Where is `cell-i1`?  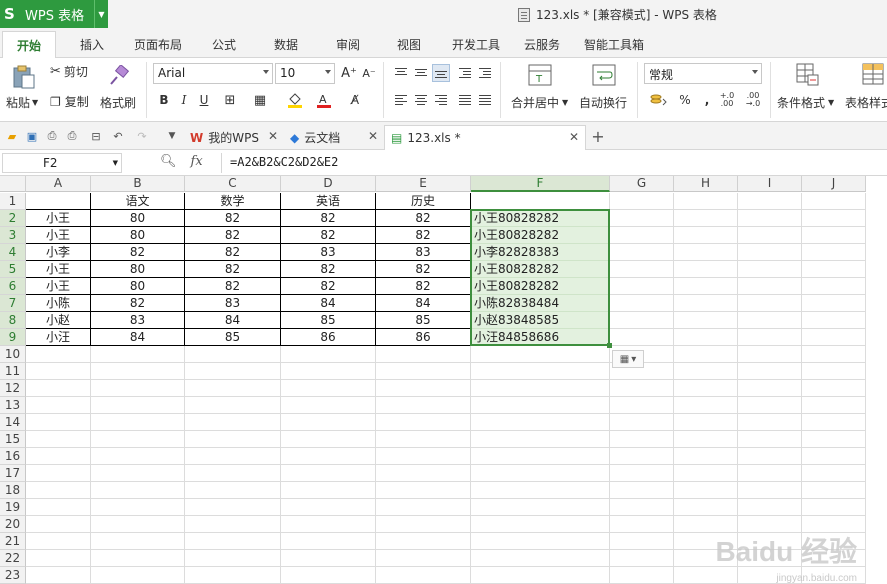
cell-i1 is located at coordinates (770, 201).